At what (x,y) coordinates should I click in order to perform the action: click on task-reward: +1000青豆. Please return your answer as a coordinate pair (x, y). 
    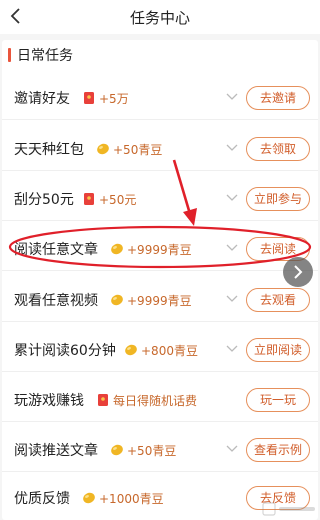
    Looking at the image, I should click on (123, 498).